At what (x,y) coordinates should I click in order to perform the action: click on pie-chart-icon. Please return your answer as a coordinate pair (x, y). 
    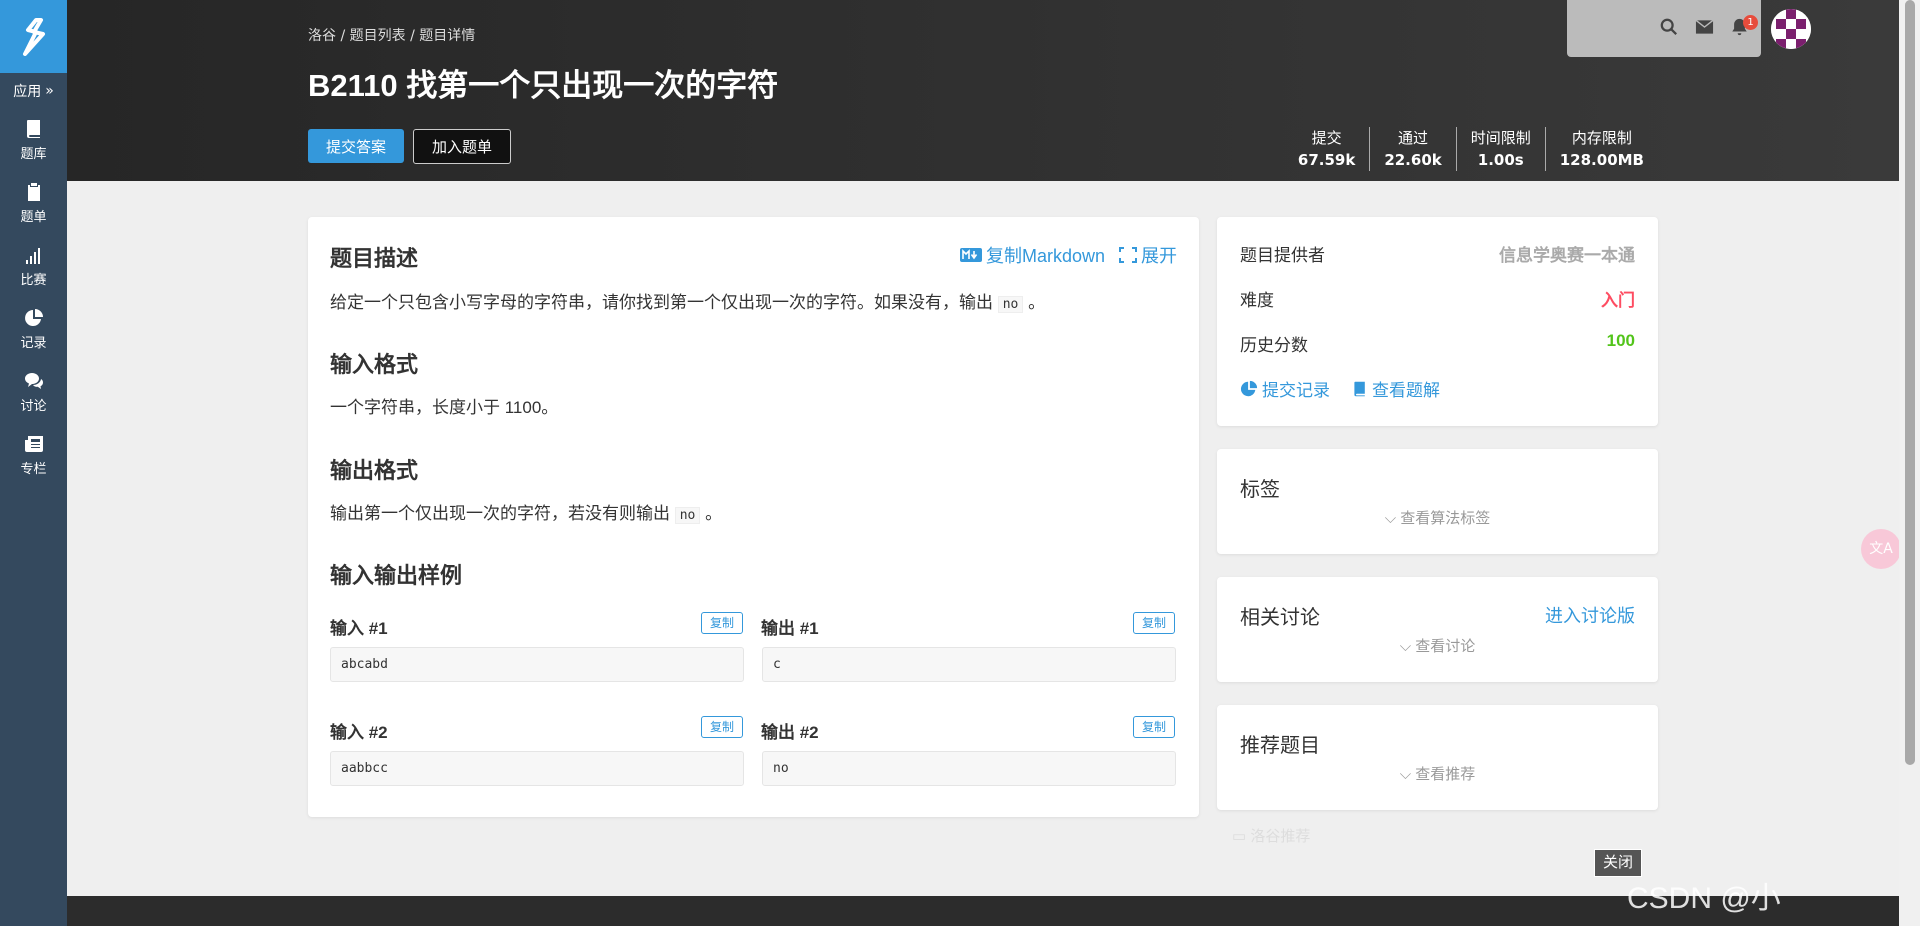
    Looking at the image, I should click on (33, 317).